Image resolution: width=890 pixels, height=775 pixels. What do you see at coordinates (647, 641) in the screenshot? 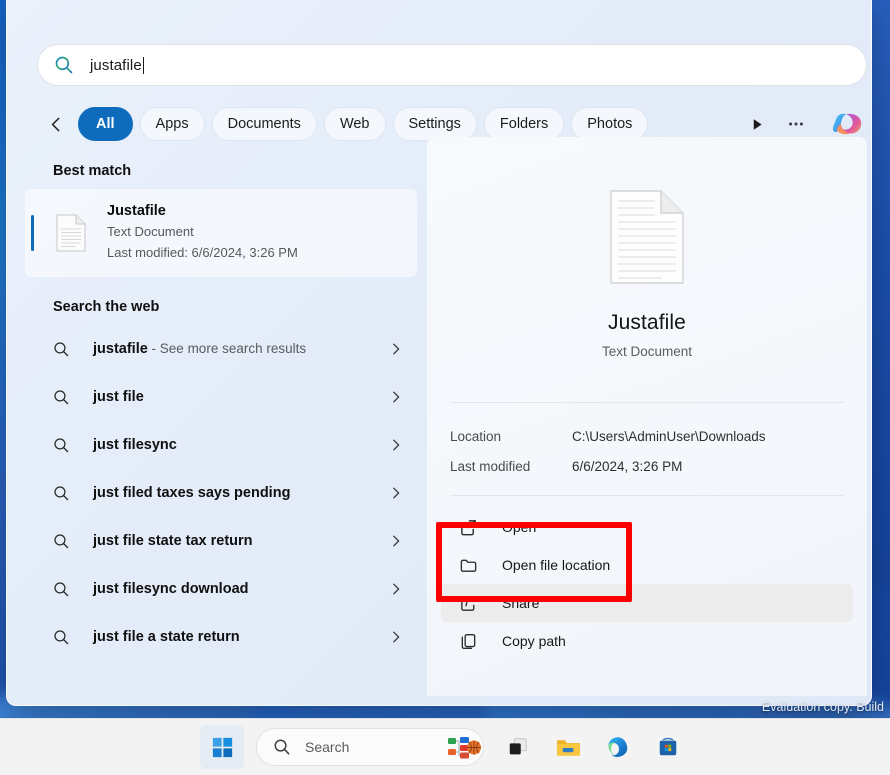
I see `action-copy-path: Copy path` at bounding box center [647, 641].